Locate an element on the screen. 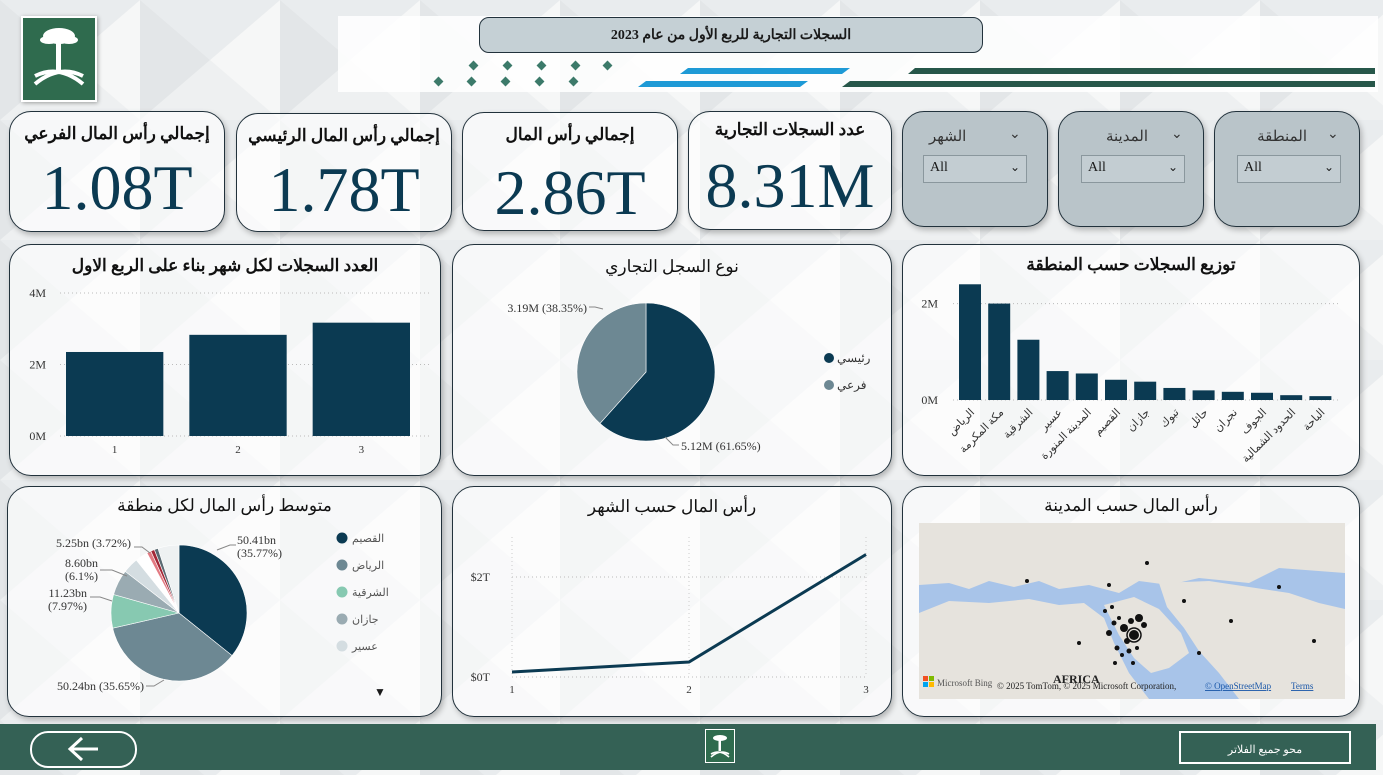  legend-label: فرعي is located at coordinates (852, 385).